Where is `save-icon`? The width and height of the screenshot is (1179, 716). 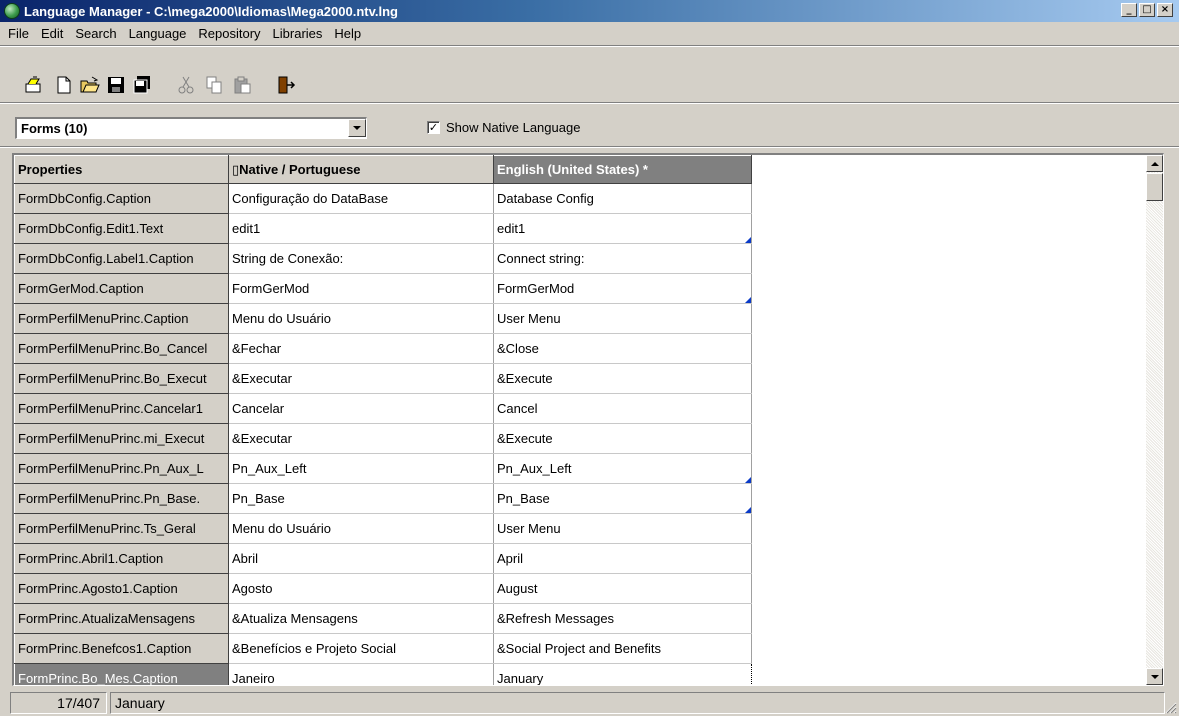 save-icon is located at coordinates (117, 86).